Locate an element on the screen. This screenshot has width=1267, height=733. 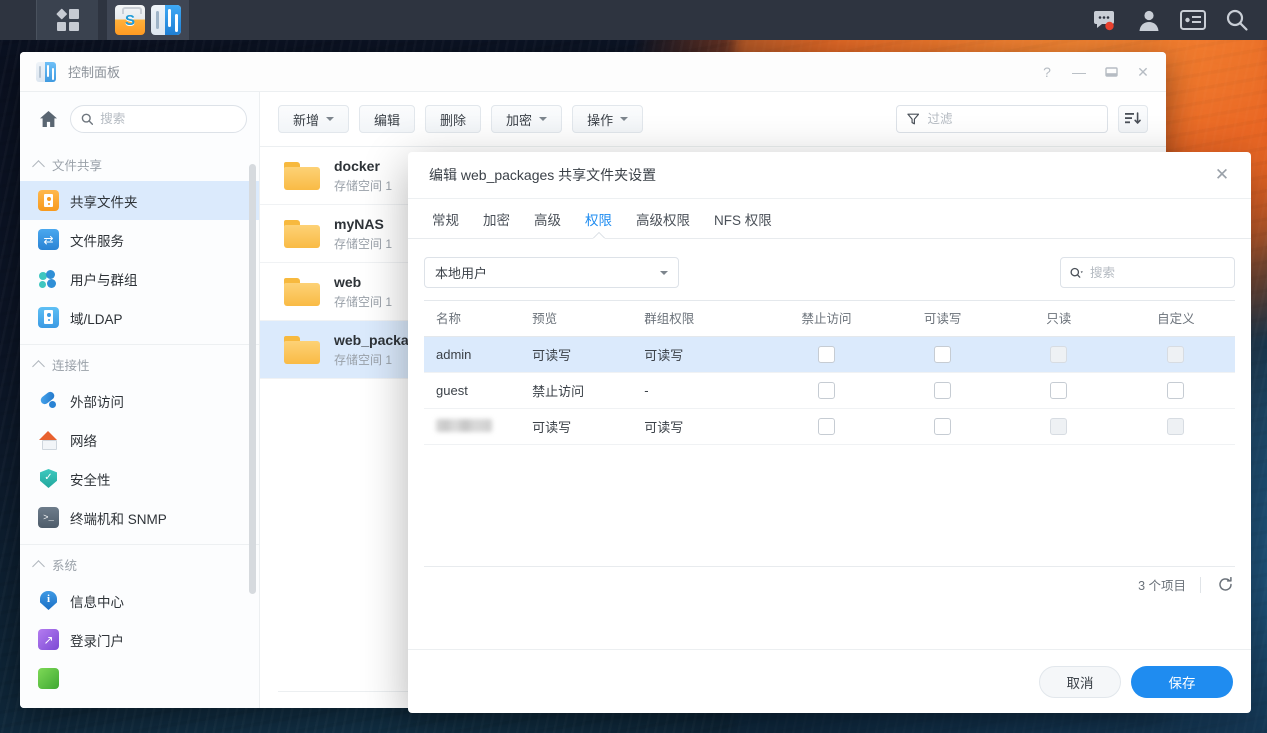
redacted-user-name is located at coordinates (464, 425).